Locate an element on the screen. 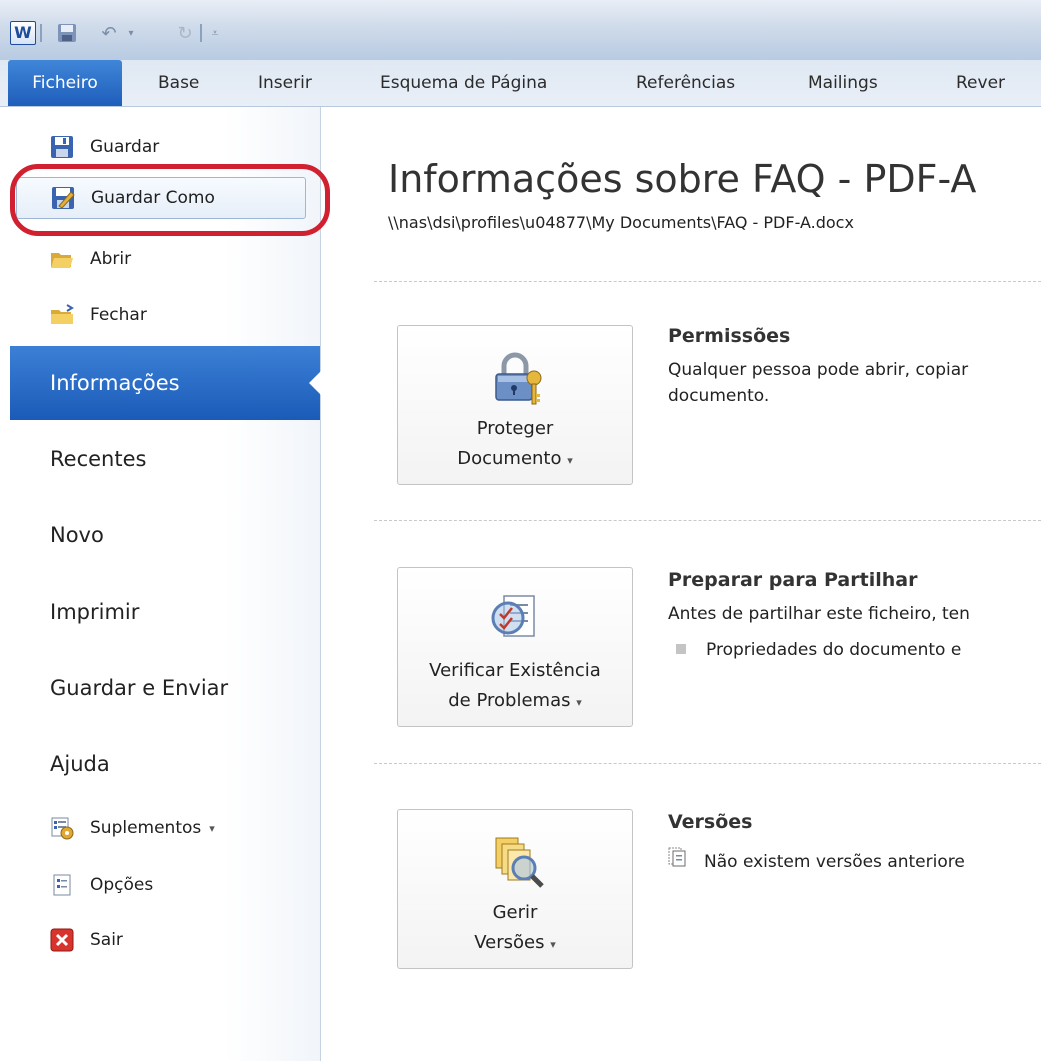  open-button: Abrir is located at coordinates (90, 259).